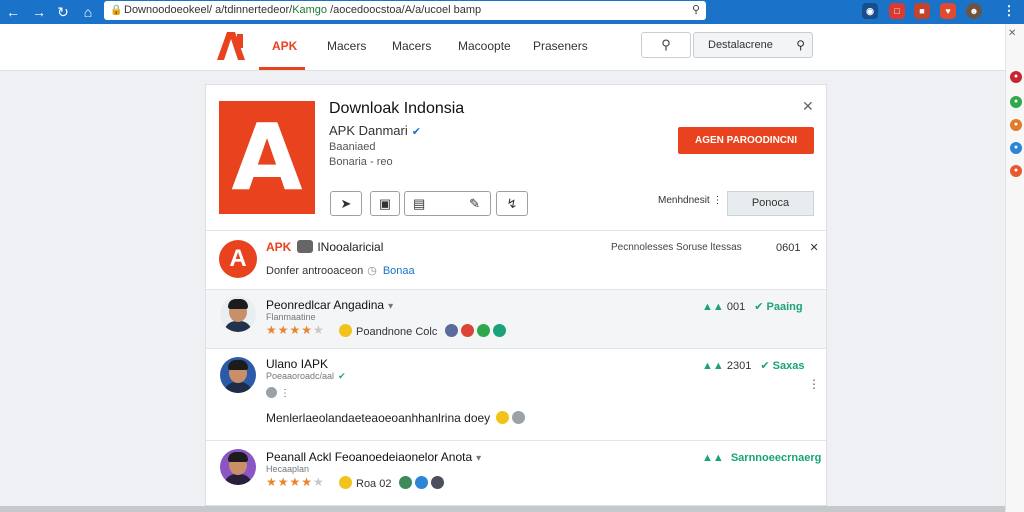 Image resolution: width=1024 pixels, height=512 pixels. What do you see at coordinates (776, 458) in the screenshot?
I see `vote-label: Sarnnoeecrnaerg` at bounding box center [776, 458].